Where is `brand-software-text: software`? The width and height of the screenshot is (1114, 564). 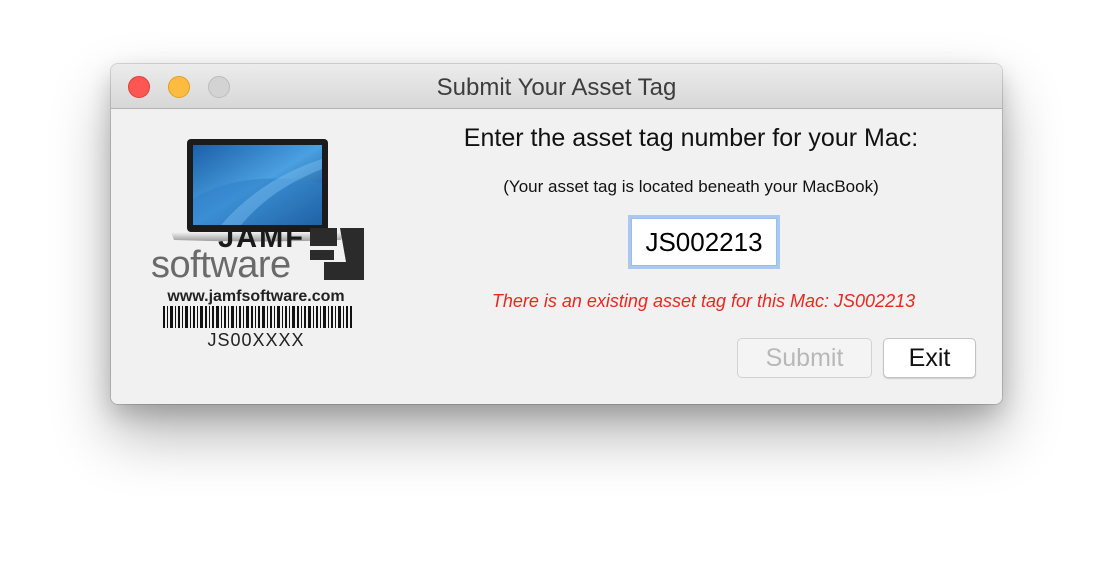 brand-software-text: software is located at coordinates (221, 265).